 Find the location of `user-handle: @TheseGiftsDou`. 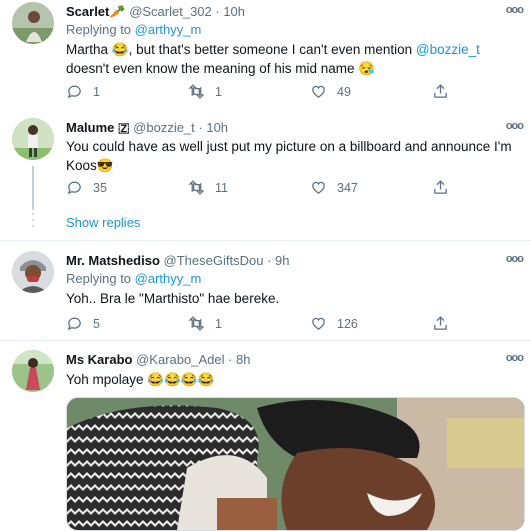

user-handle: @TheseGiftsDou is located at coordinates (214, 260).